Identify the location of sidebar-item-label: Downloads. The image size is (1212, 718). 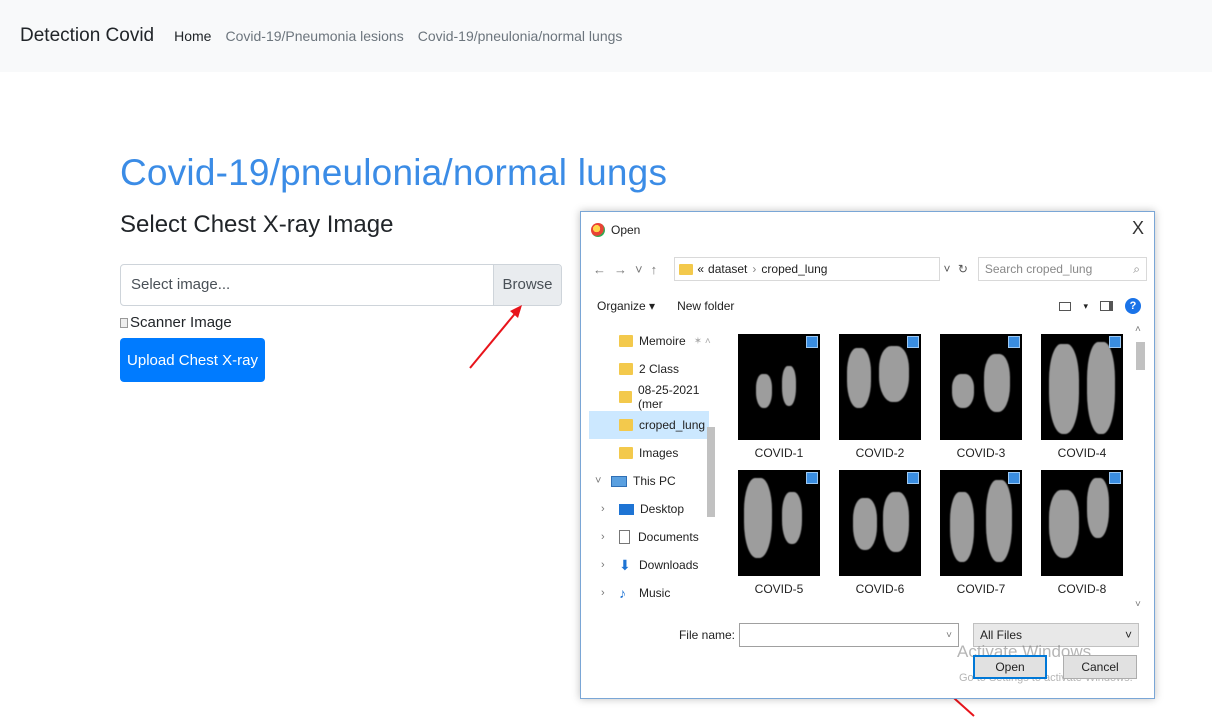
(669, 565).